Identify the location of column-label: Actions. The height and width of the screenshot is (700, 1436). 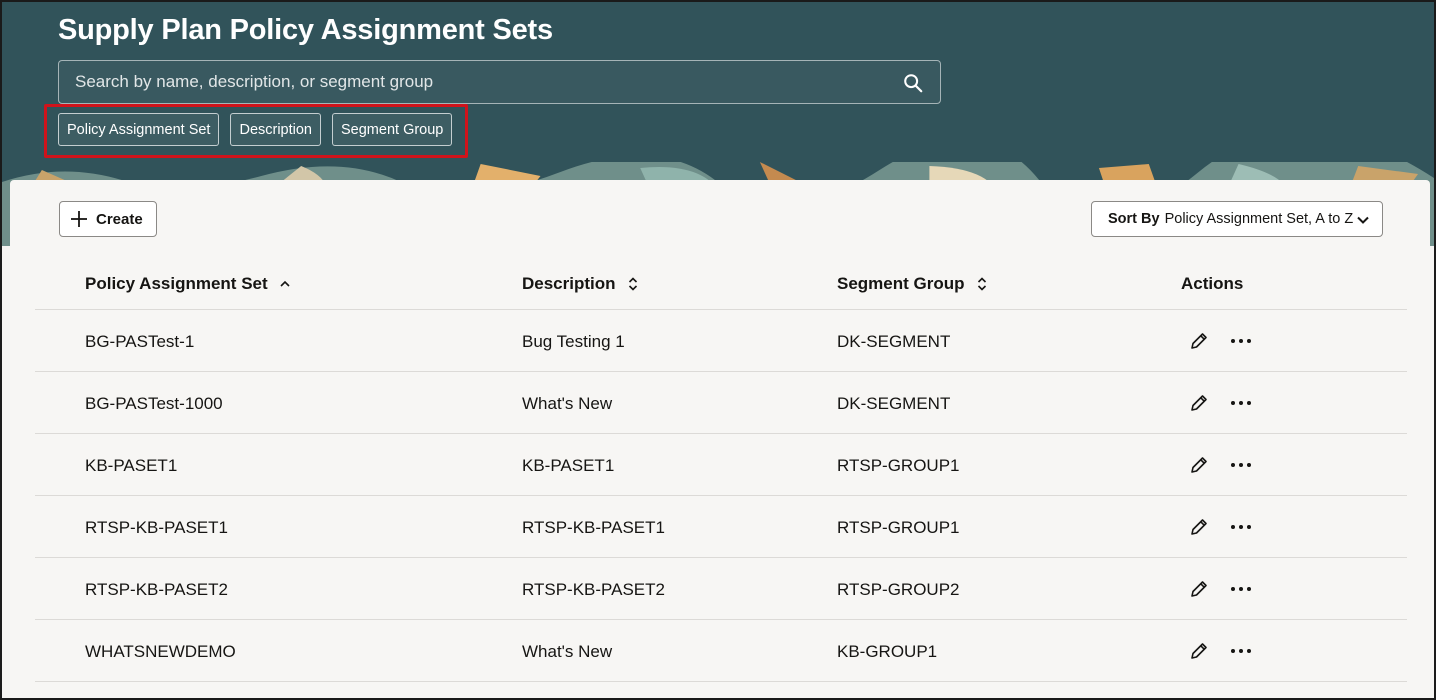
(1212, 283).